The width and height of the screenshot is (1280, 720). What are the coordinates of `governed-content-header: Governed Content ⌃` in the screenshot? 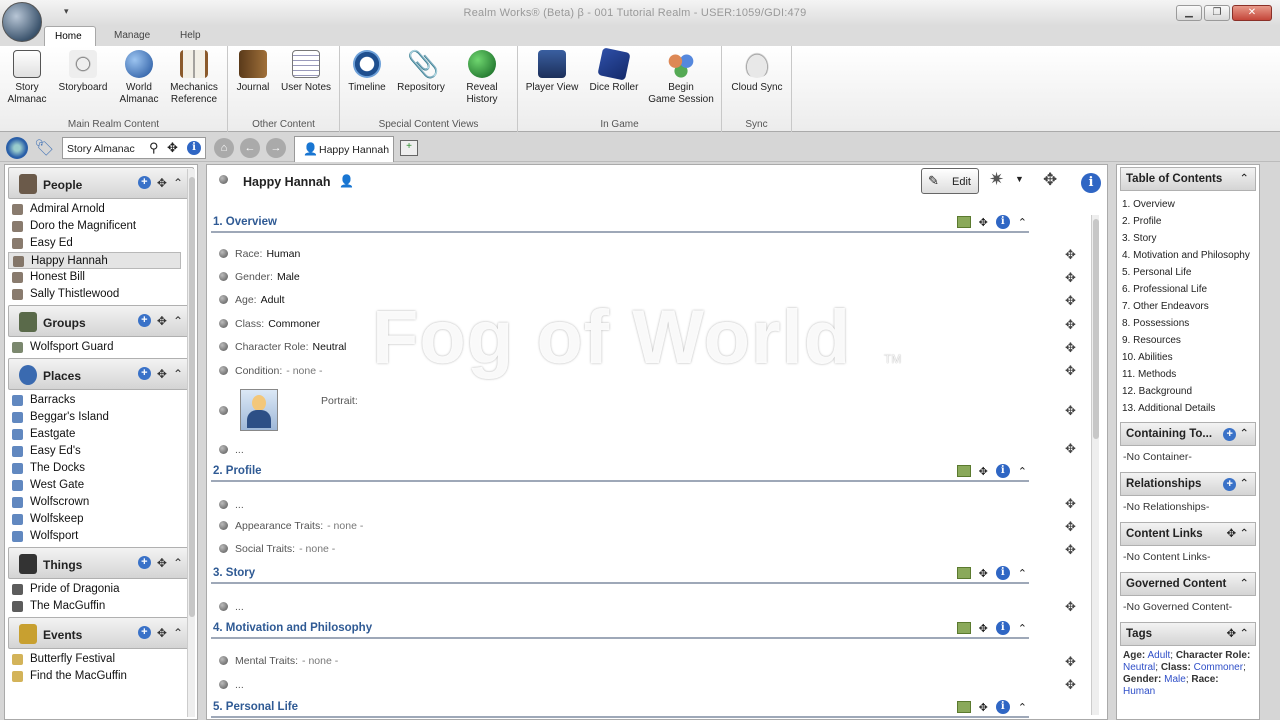 It's located at (1188, 584).